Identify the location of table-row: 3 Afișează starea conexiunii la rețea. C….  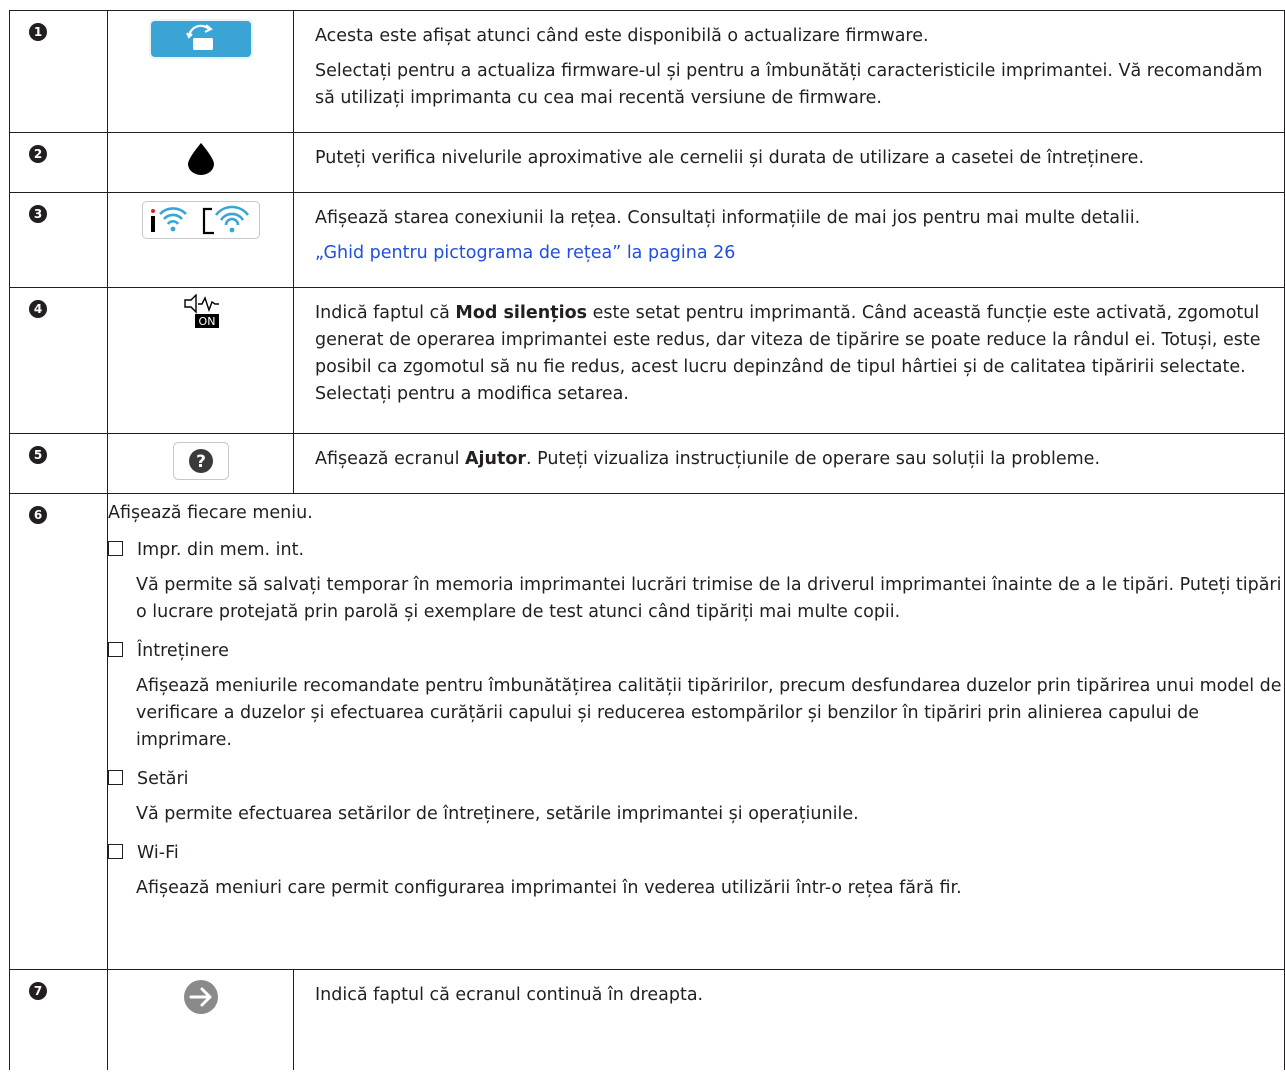
(647, 240).